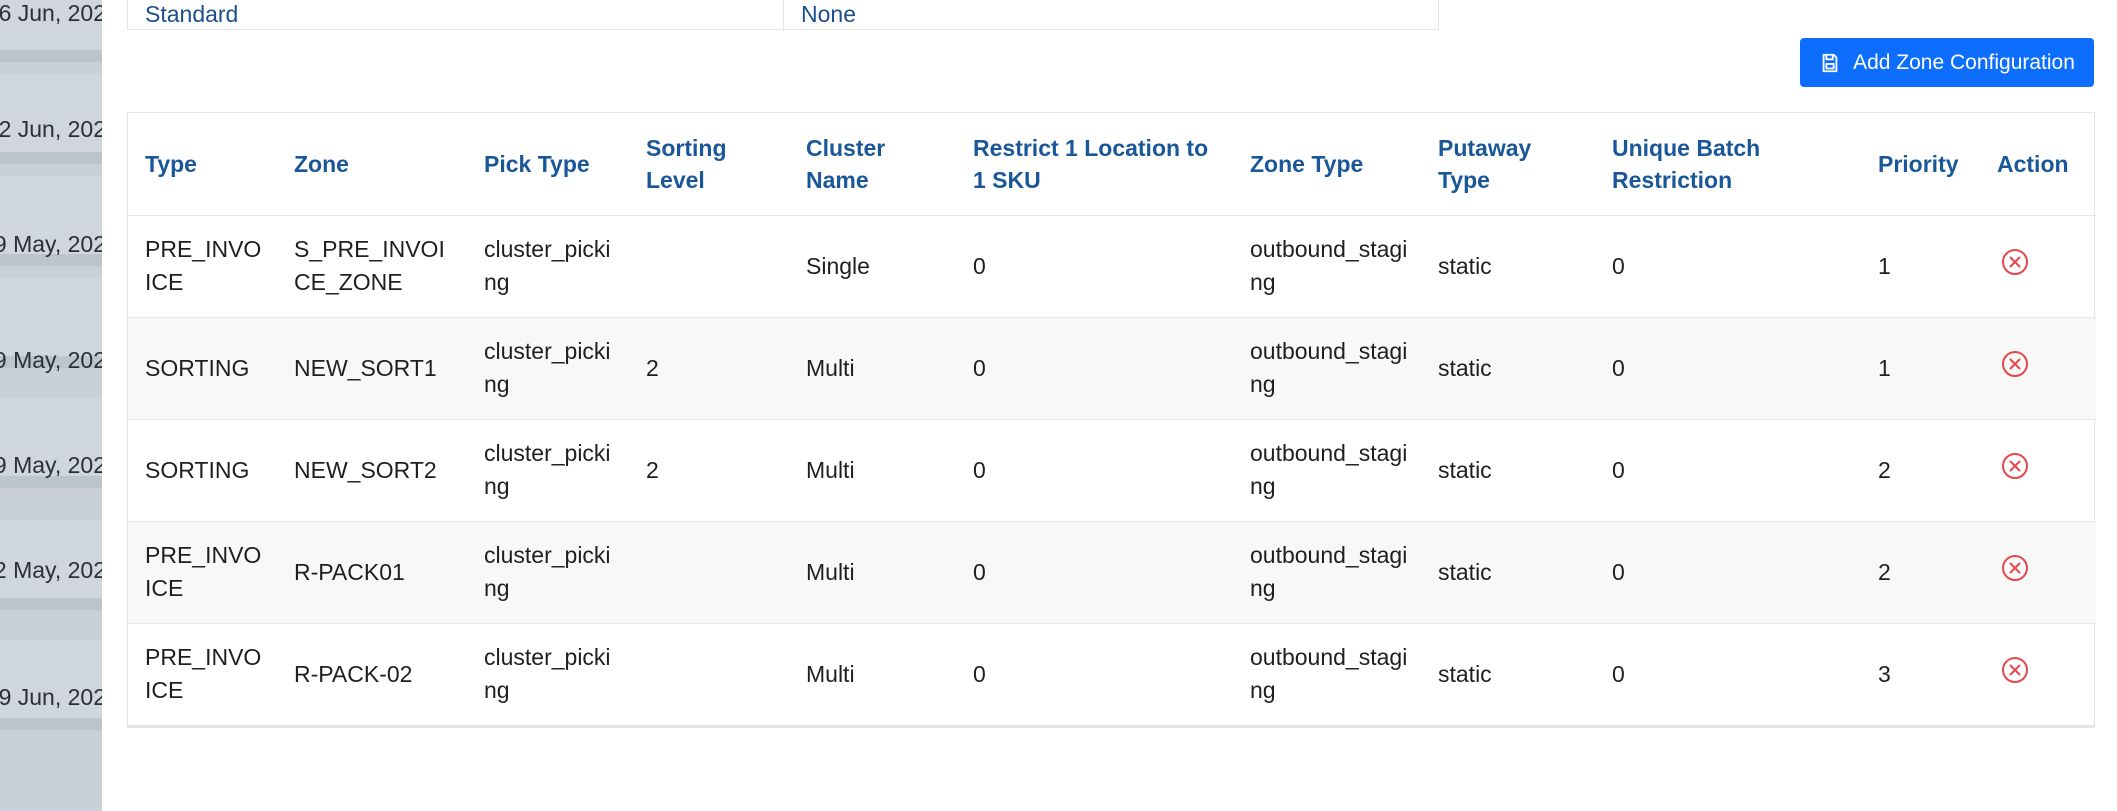 The height and width of the screenshot is (811, 2117). What do you see at coordinates (1920, 164) in the screenshot?
I see `header-priority: Priority` at bounding box center [1920, 164].